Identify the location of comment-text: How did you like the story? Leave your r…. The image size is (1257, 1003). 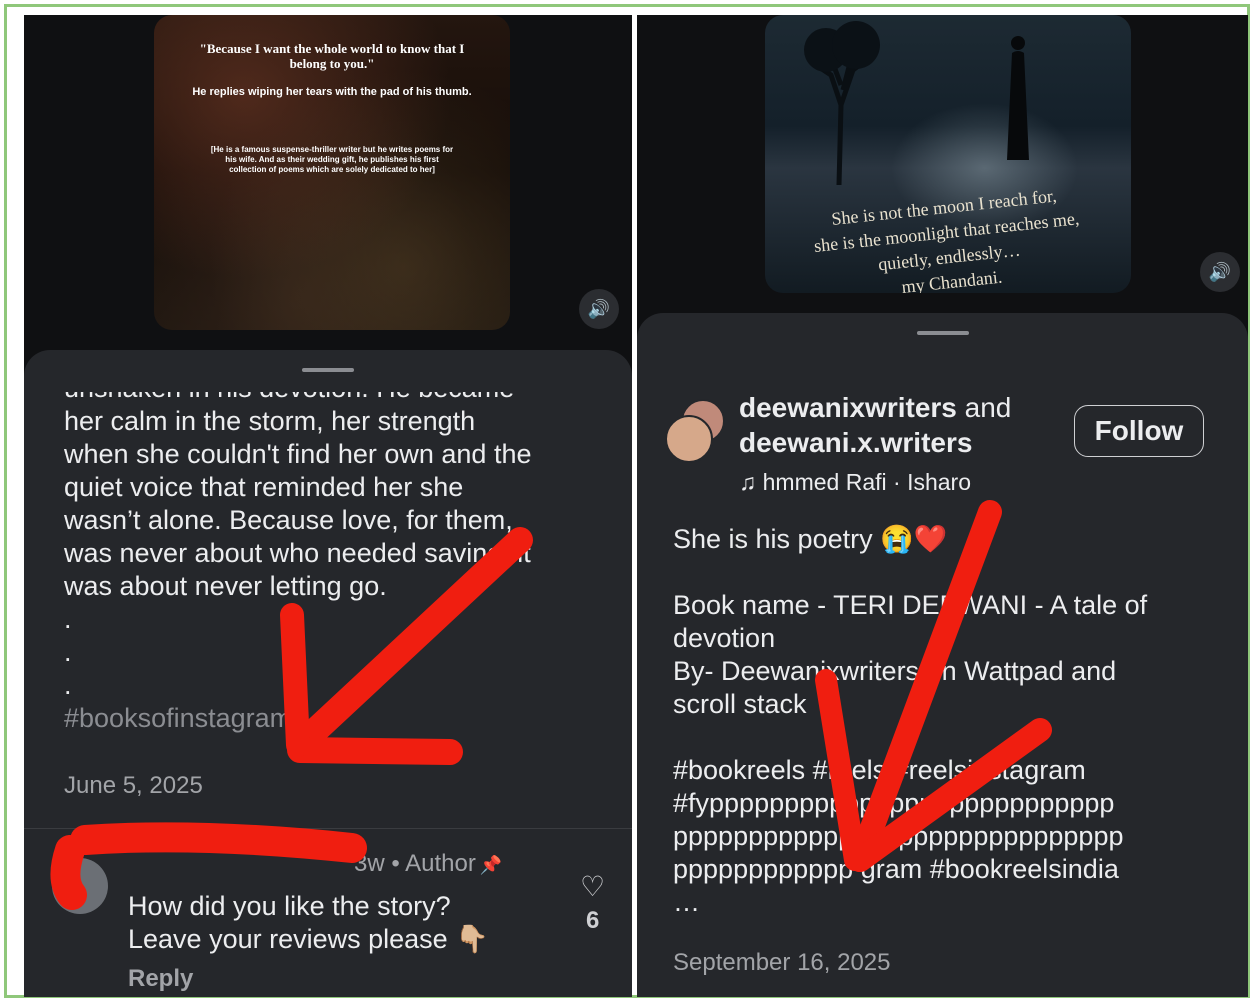
(308, 923).